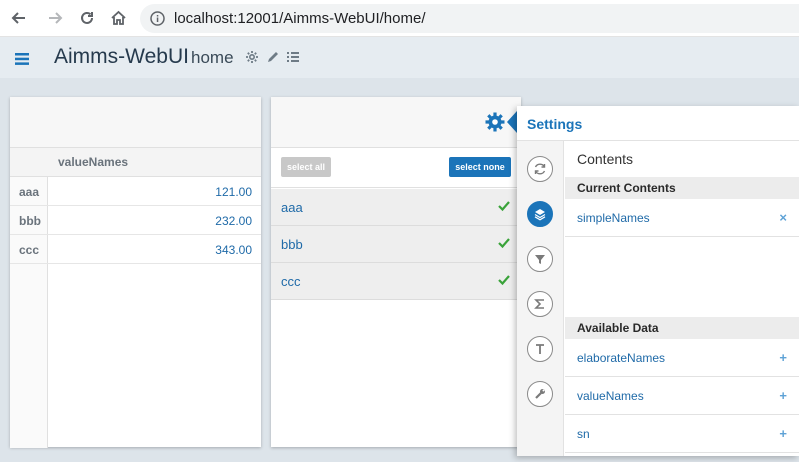 Image resolution: width=799 pixels, height=462 pixels. Describe the element at coordinates (292, 207) in the screenshot. I see `list-item-label: aaa` at that location.